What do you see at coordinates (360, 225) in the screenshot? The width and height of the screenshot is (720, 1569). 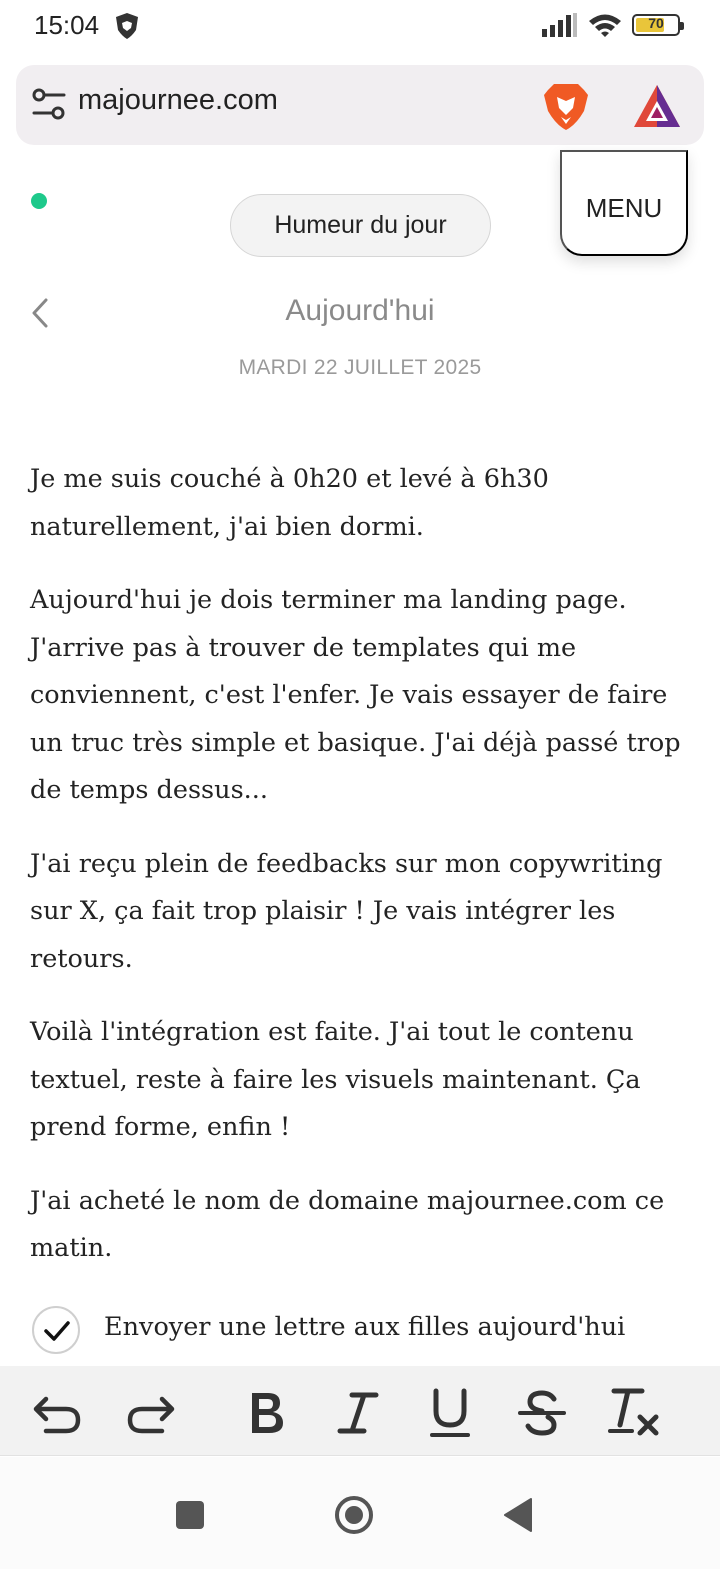 I see `mood-of-day-button: Humeur du jour` at bounding box center [360, 225].